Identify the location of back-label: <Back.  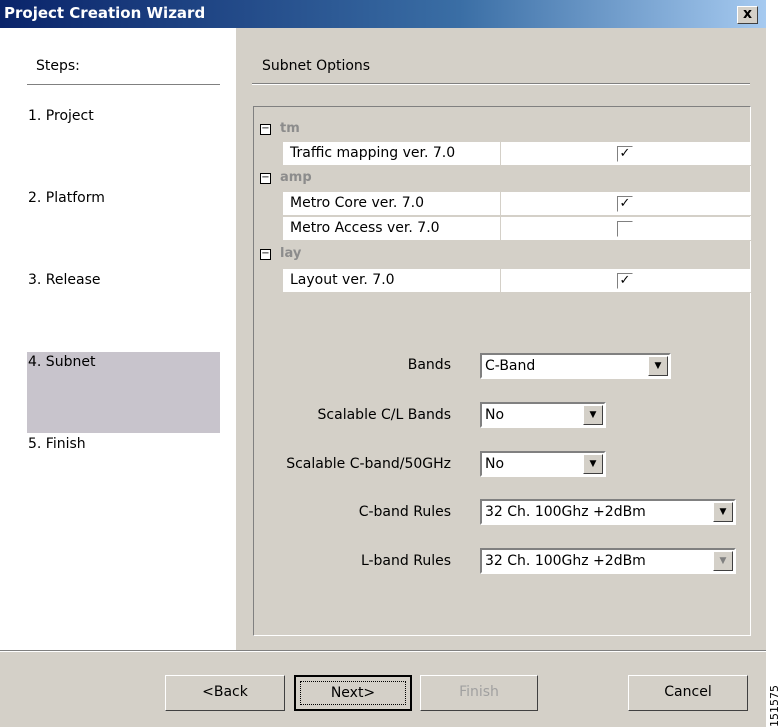
(225, 692).